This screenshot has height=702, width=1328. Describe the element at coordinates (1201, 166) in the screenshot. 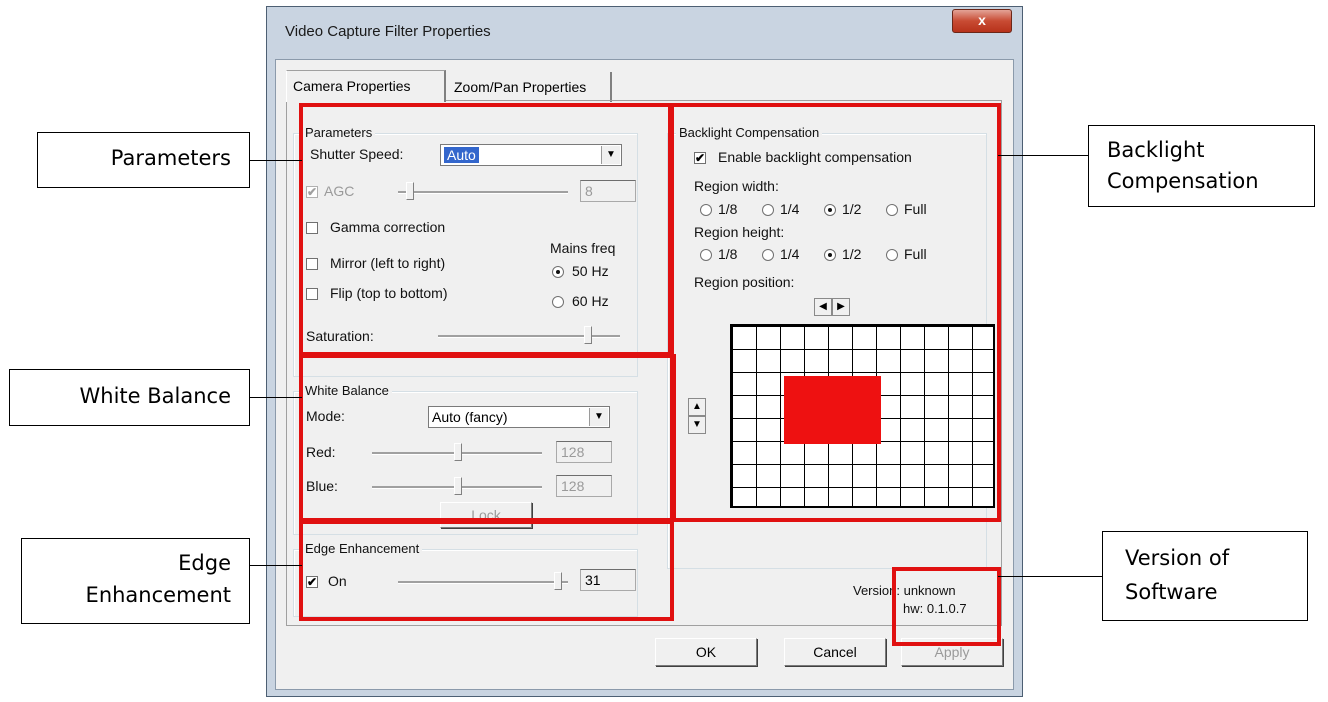

I see `callout-backlight: Backlight Compensation` at that location.